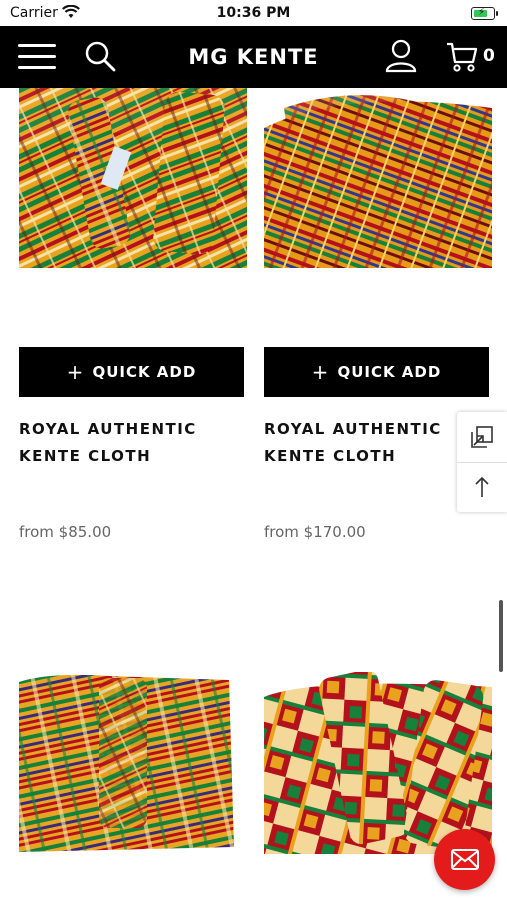 The height and width of the screenshot is (900, 507). I want to click on product-title-2: ROYAL AUTHENTIC KENTE CLOTH, so click(366, 443).